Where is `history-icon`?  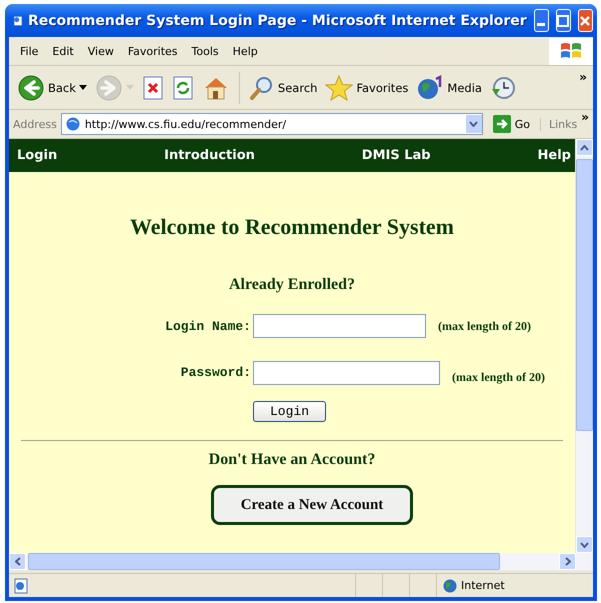 history-icon is located at coordinates (503, 87).